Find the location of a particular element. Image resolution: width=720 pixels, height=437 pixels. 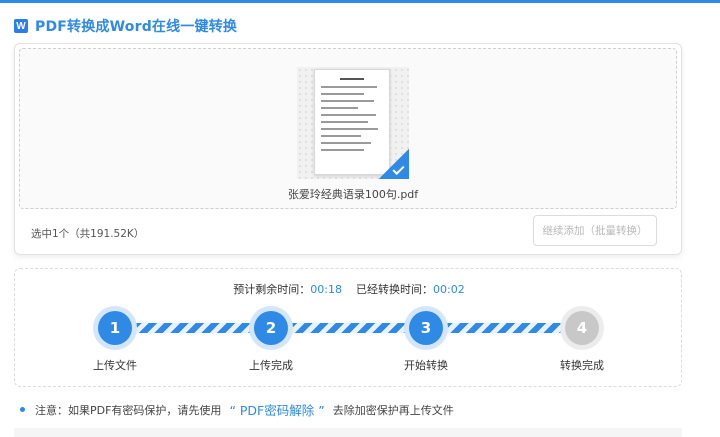

page-header: W PDF转换成Word在线一键转换 is located at coordinates (125, 26).